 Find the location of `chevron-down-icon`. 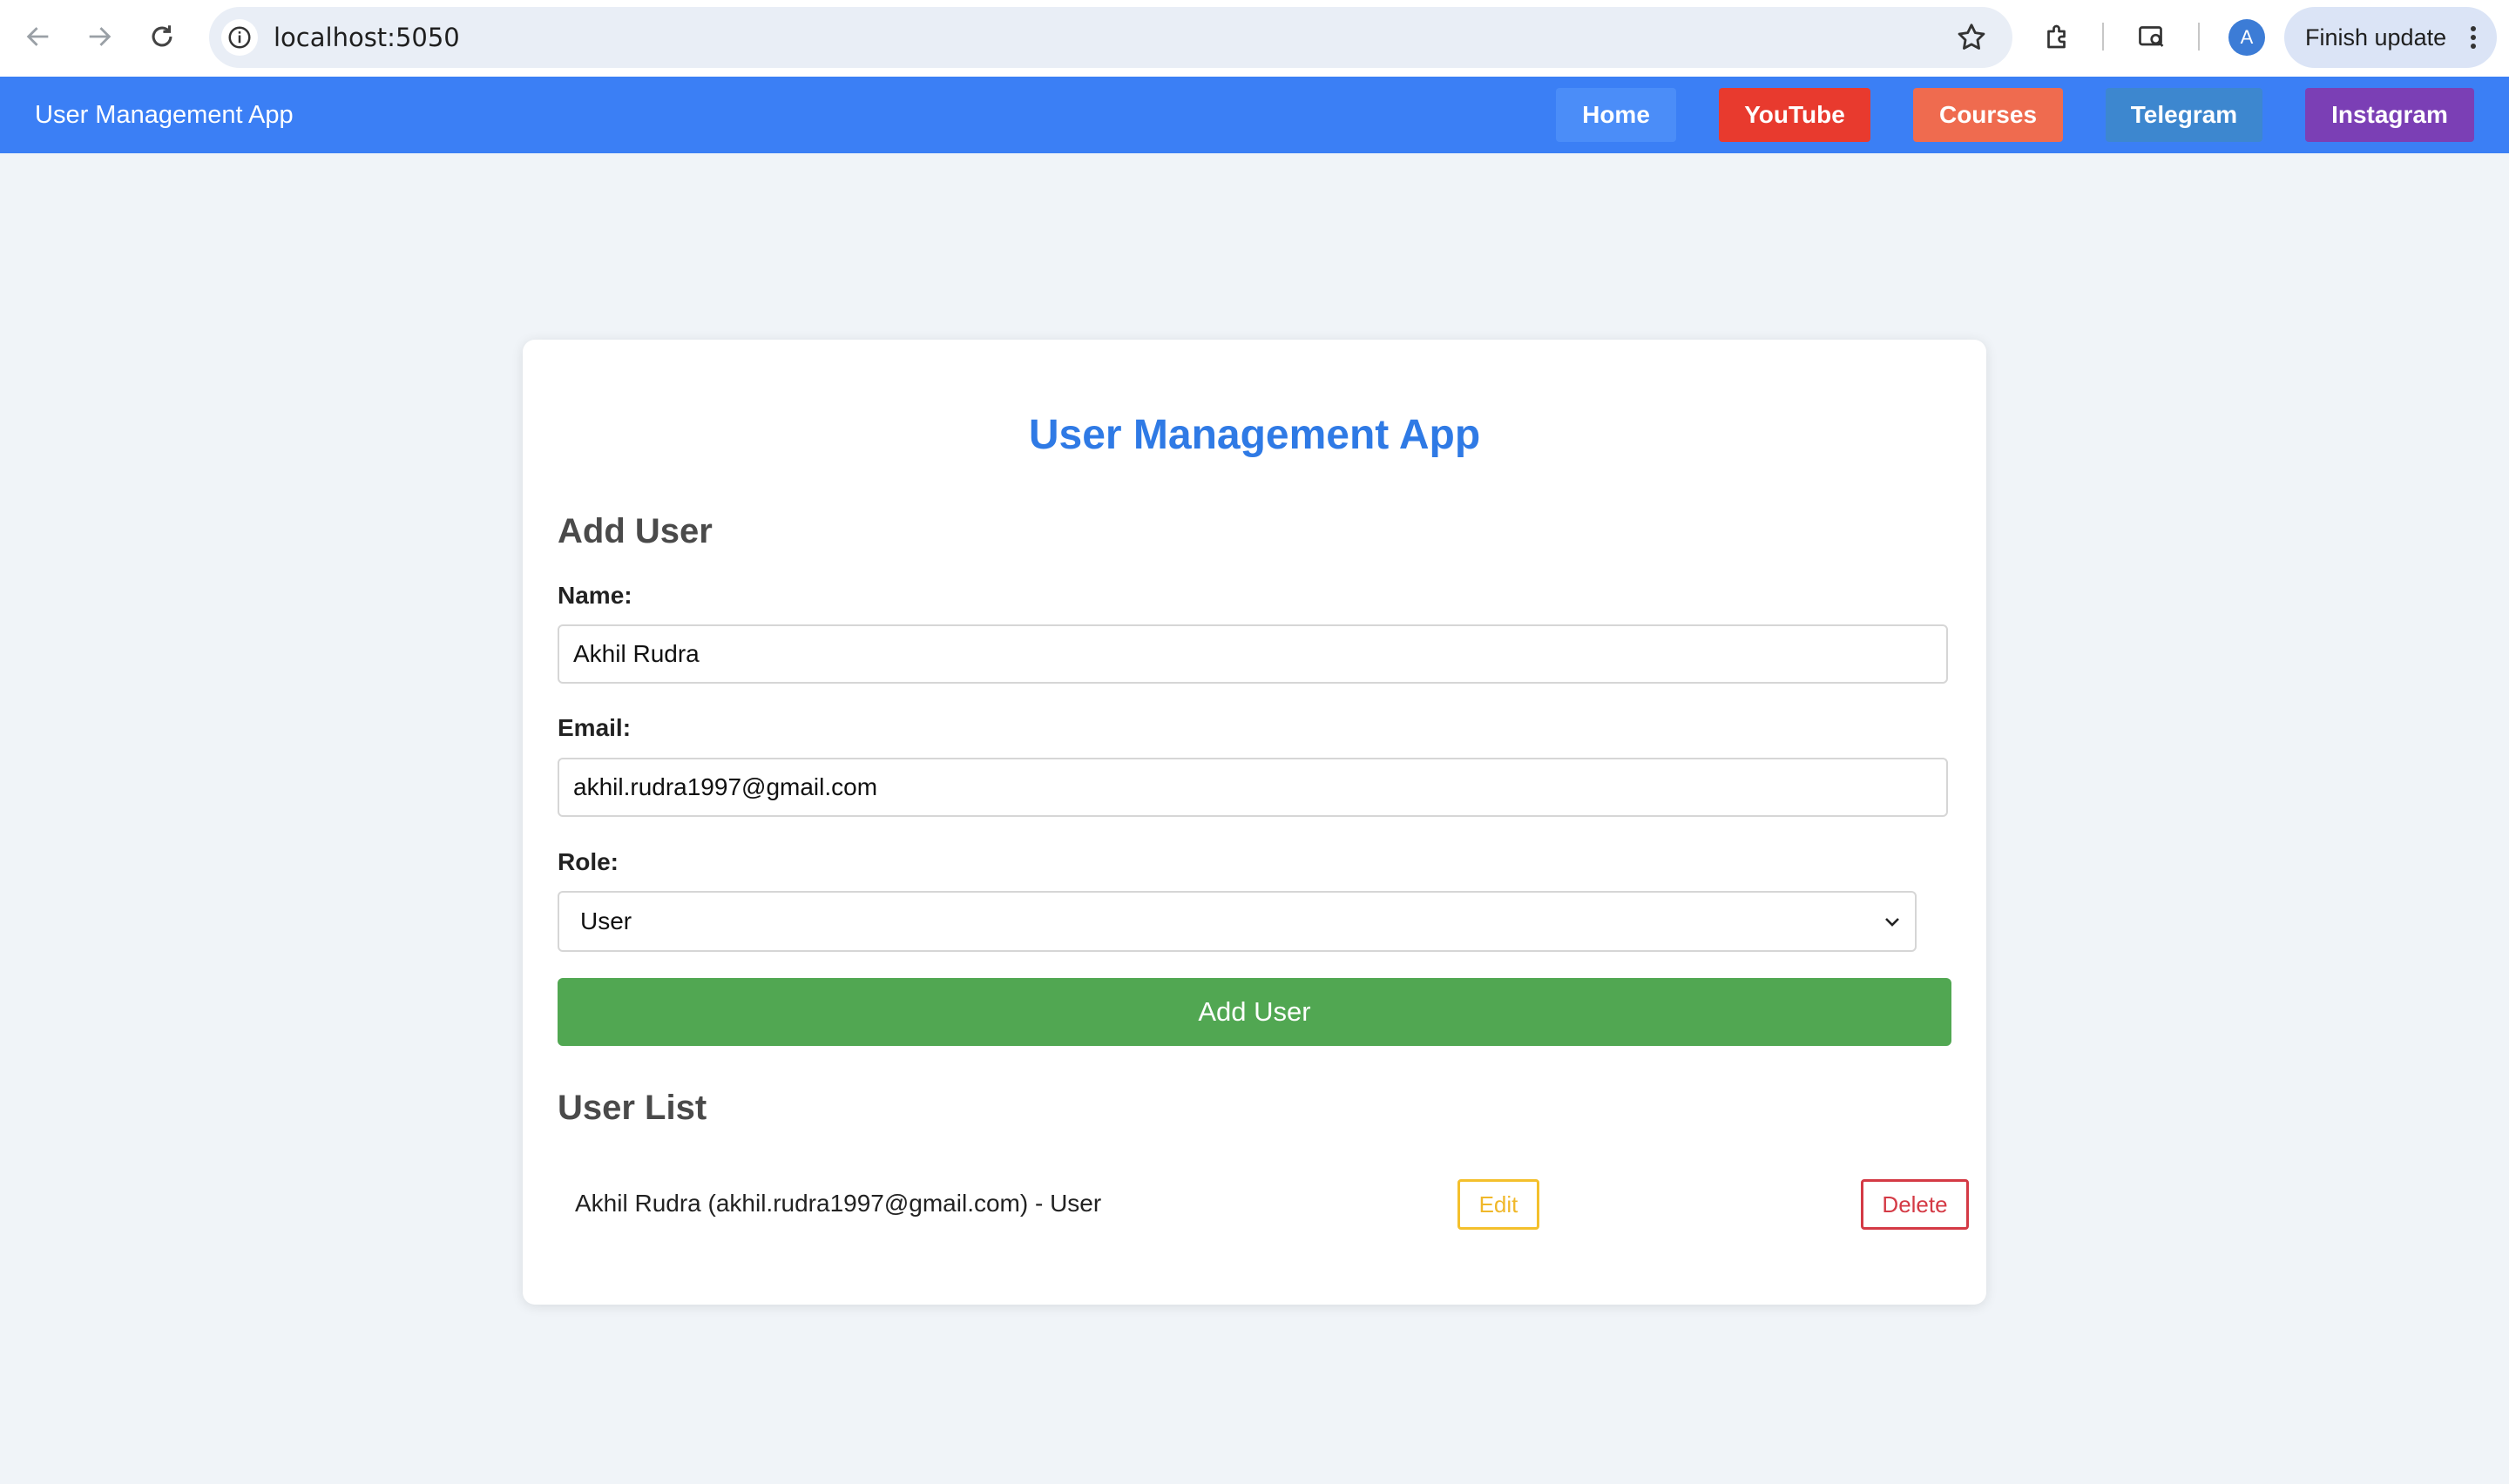

chevron-down-icon is located at coordinates (1892, 922).